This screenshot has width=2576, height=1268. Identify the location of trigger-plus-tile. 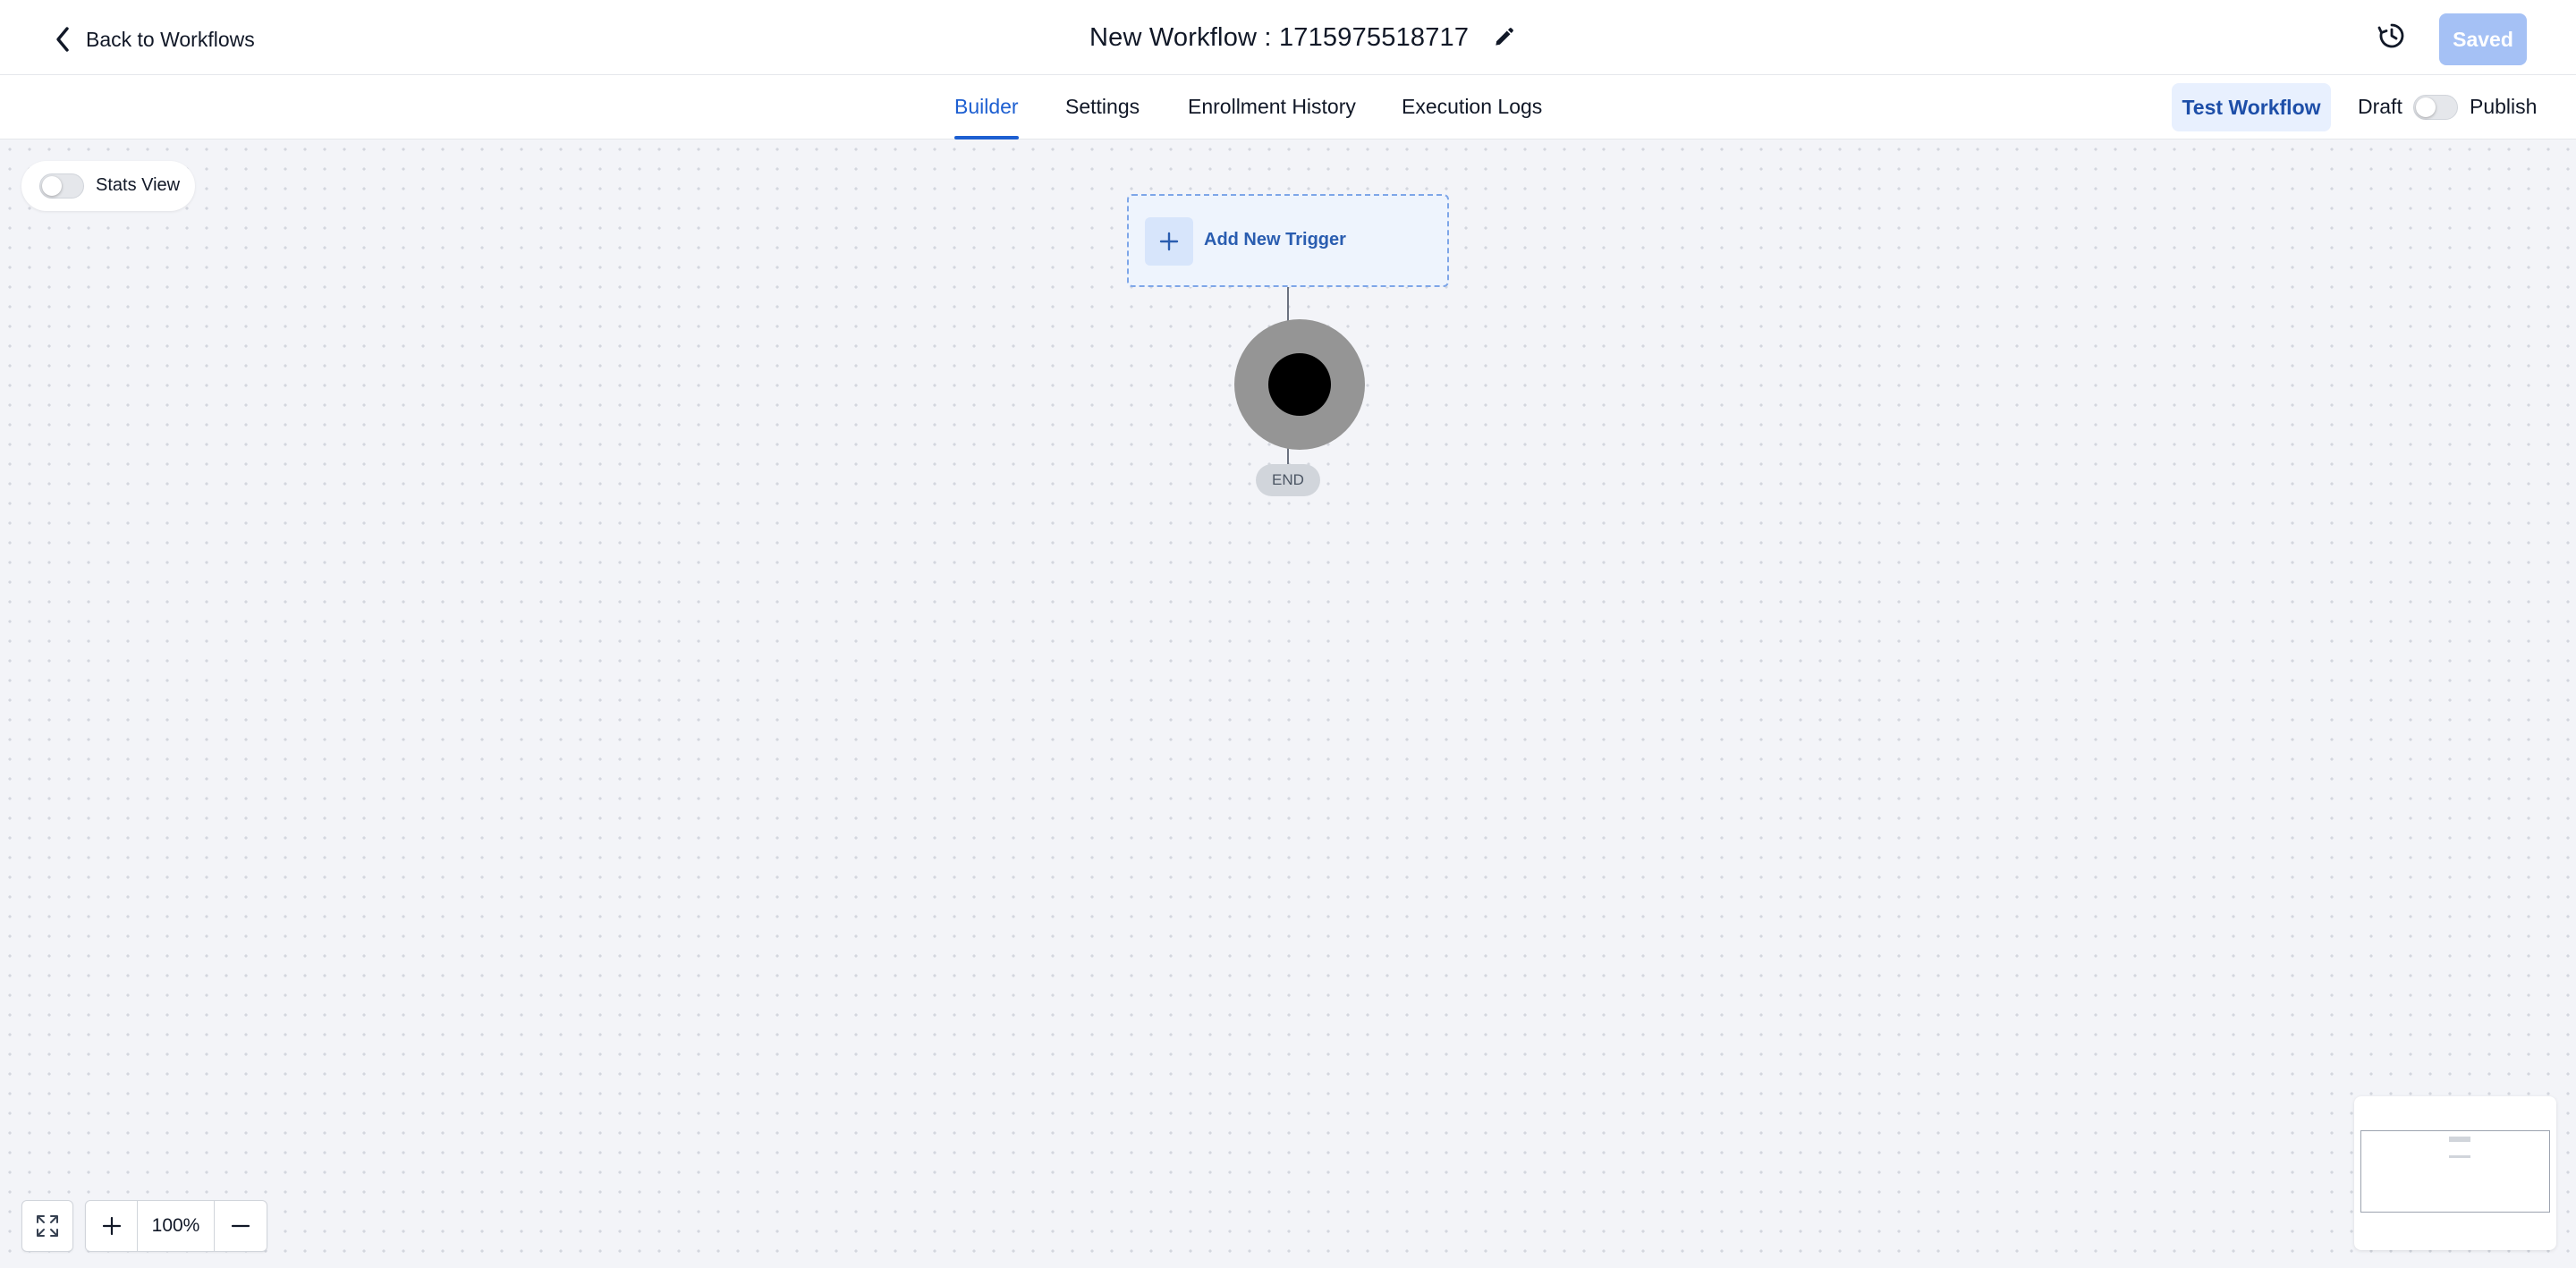
(1169, 241).